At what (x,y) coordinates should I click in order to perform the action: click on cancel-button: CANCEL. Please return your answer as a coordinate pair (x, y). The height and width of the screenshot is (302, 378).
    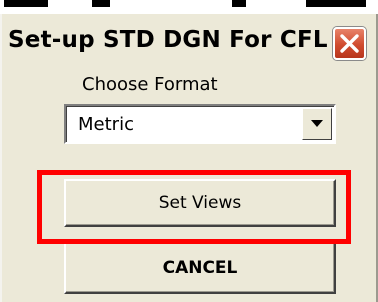
    Looking at the image, I should click on (200, 268).